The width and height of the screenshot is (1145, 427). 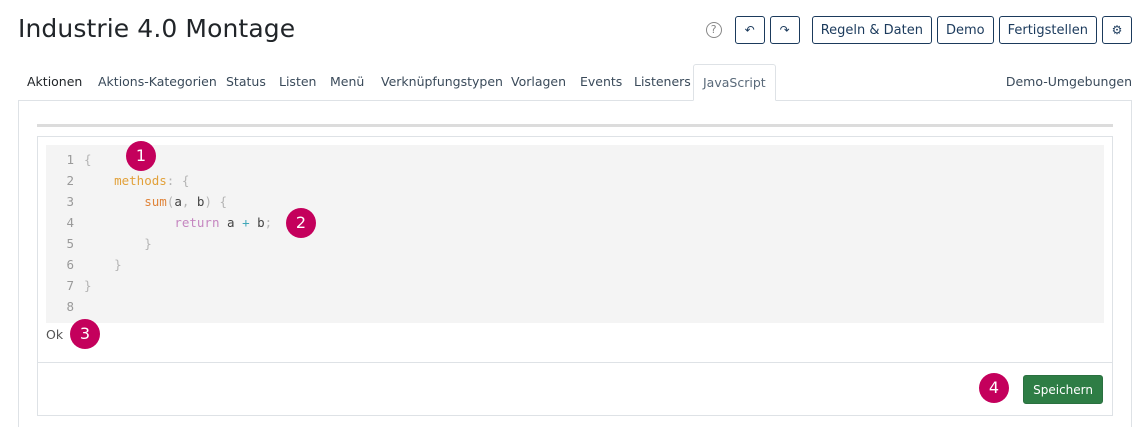 I want to click on line-number: 1, so click(x=70, y=159).